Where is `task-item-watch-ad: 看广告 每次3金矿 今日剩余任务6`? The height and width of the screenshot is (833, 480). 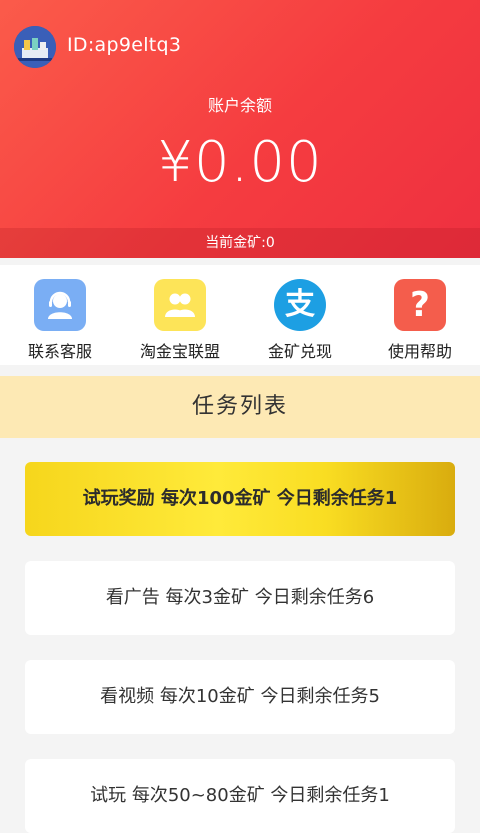 task-item-watch-ad: 看广告 每次3金矿 今日剩余任务6 is located at coordinates (240, 598).